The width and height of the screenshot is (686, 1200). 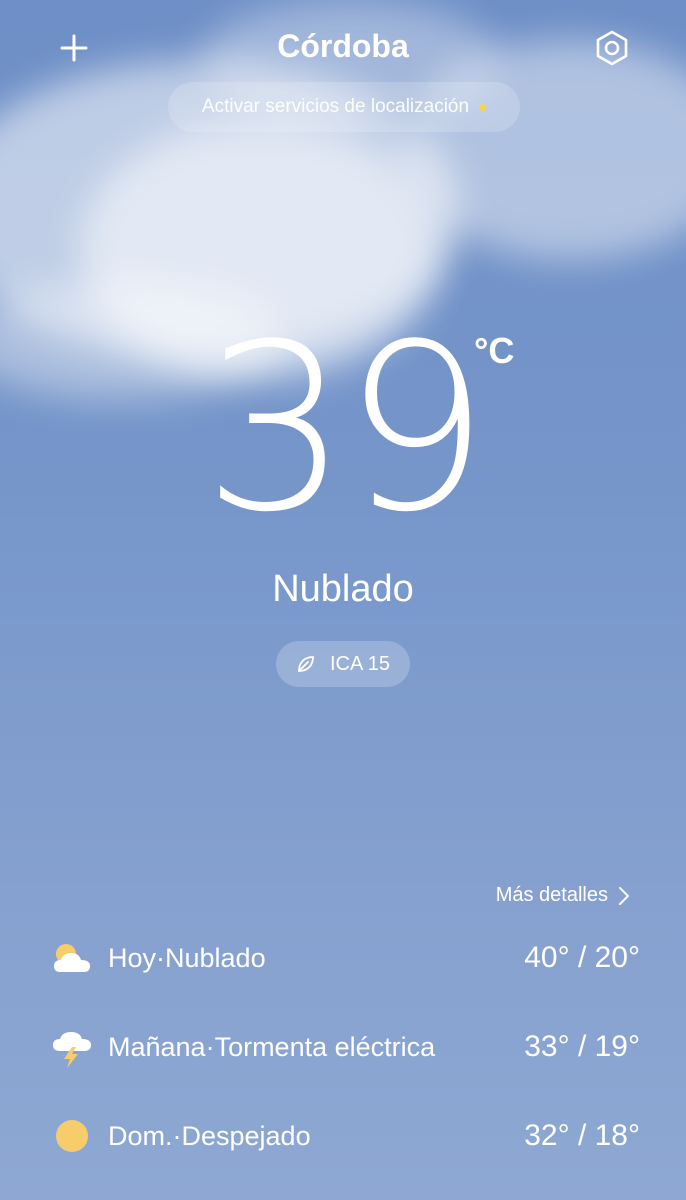 I want to click on temperature-value: 39, so click(x=346, y=429).